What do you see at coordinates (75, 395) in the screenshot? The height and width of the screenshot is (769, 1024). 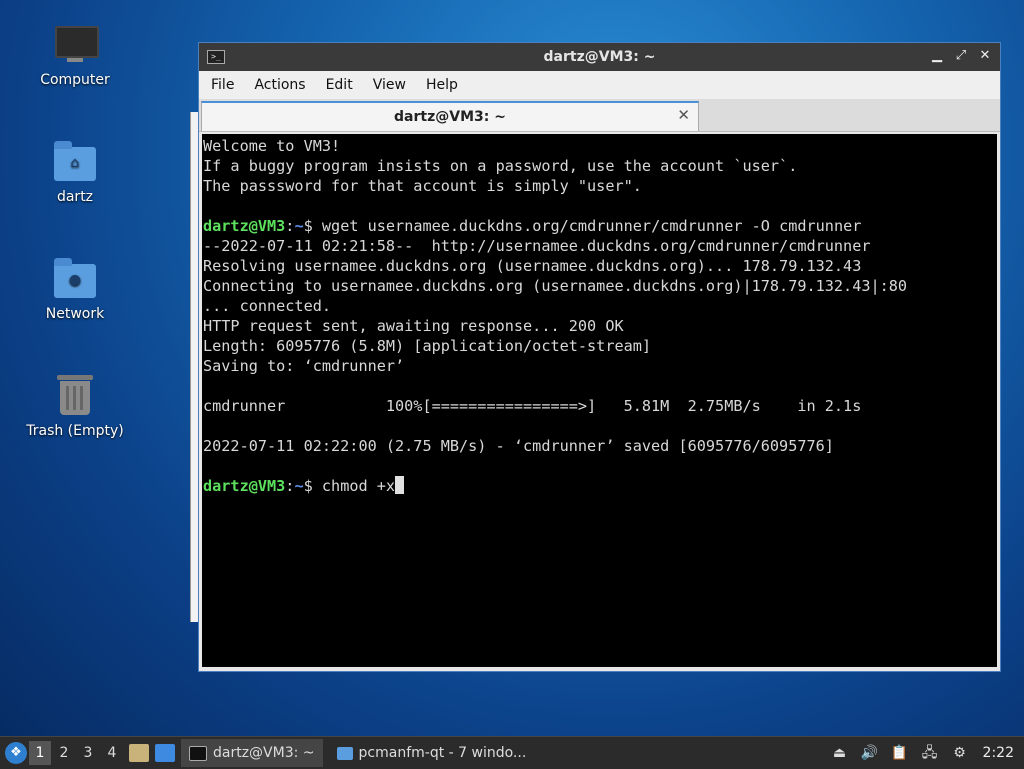 I see `trash-icon` at bounding box center [75, 395].